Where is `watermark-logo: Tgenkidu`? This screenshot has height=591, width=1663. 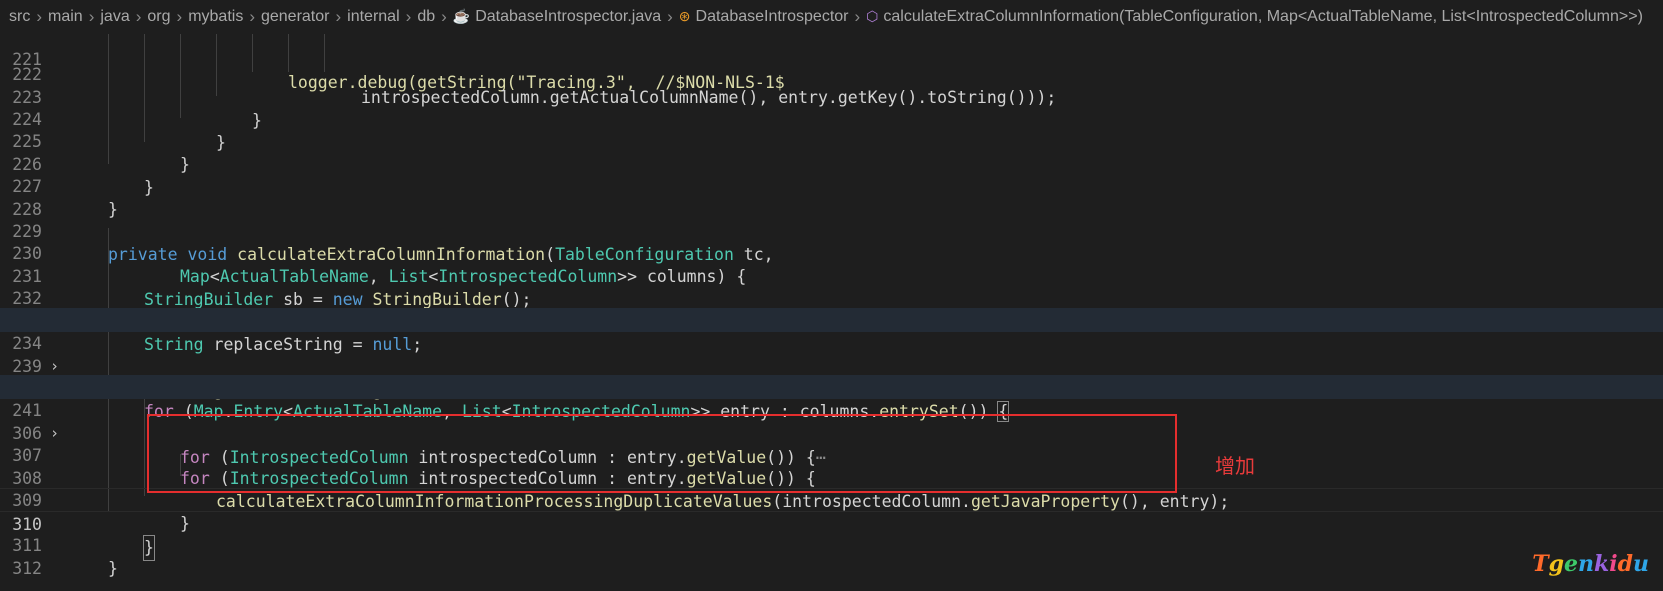
watermark-logo: Tgenkidu is located at coordinates (1590, 564).